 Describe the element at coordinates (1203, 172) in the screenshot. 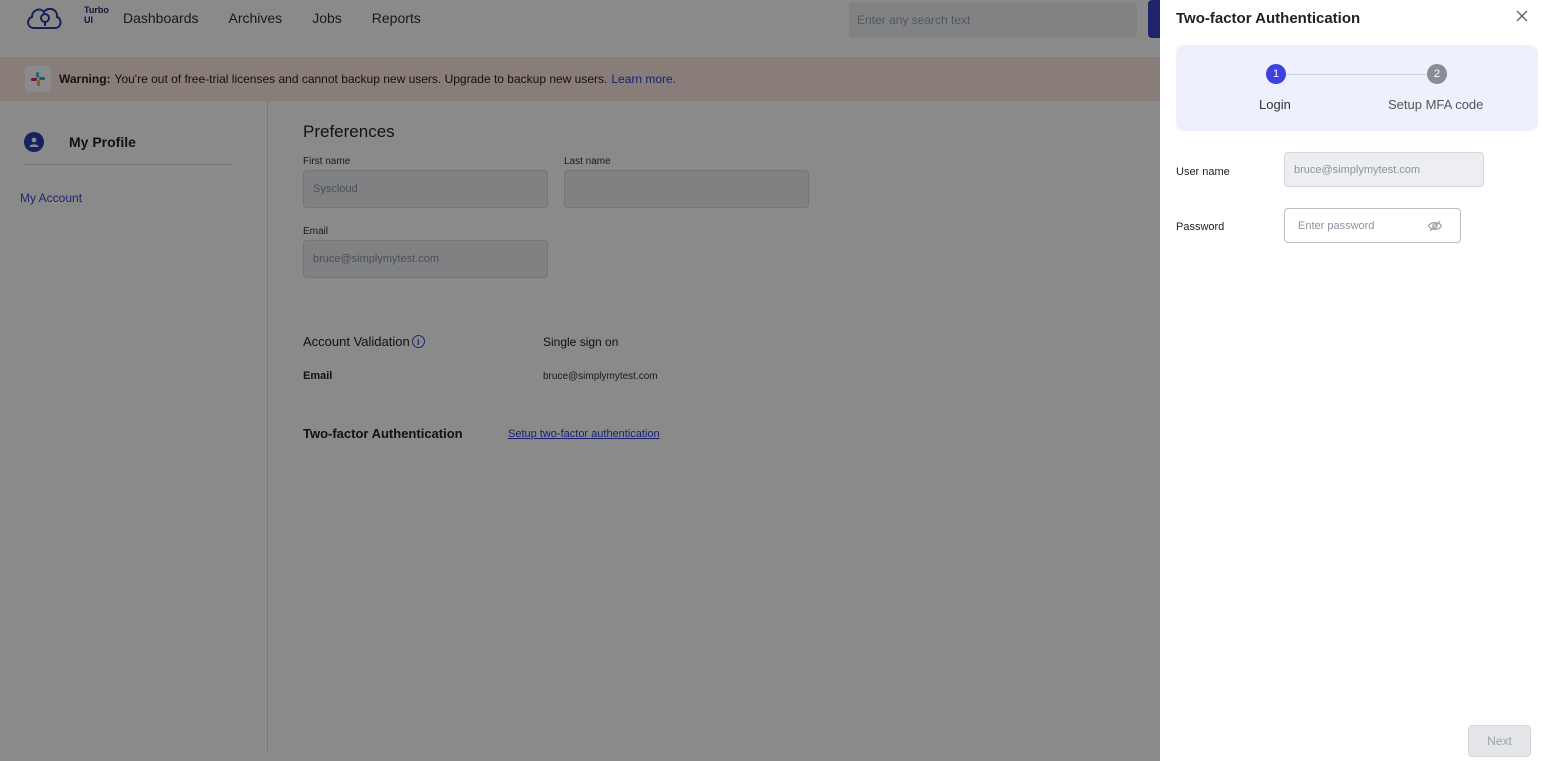

I see `username-label: User name` at that location.